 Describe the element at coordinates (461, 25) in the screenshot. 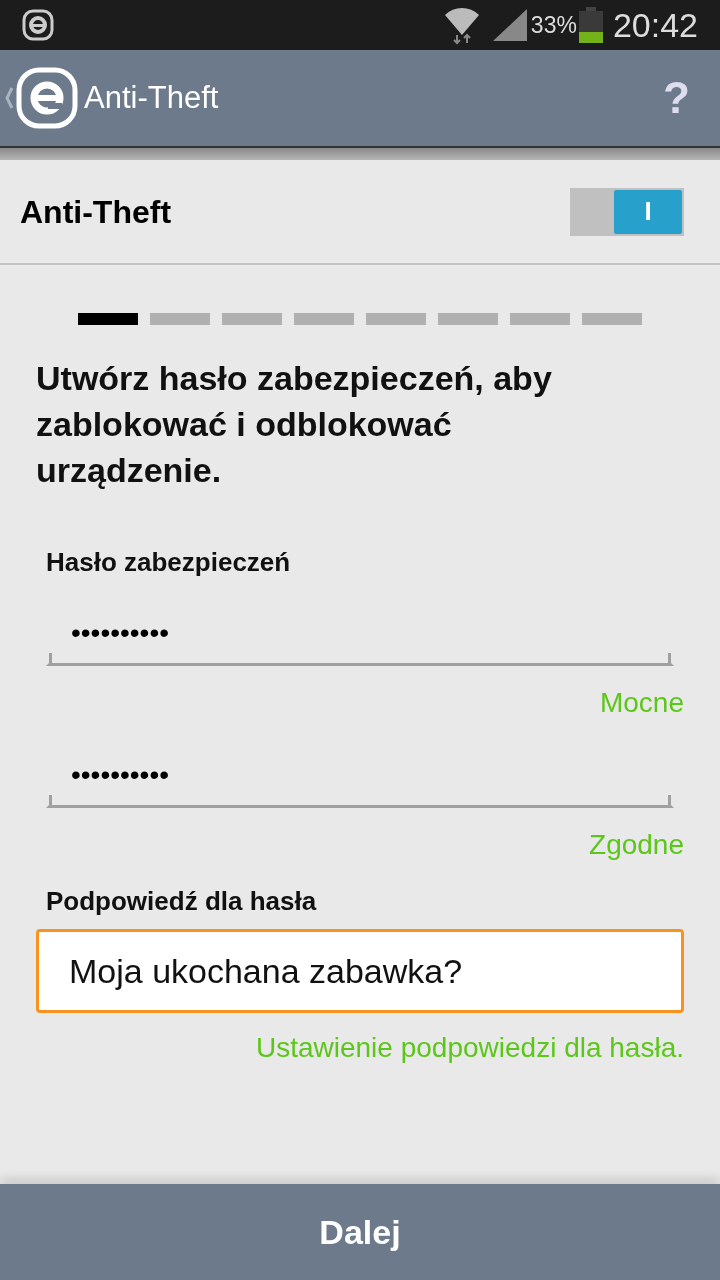

I see `wifi-icon` at that location.